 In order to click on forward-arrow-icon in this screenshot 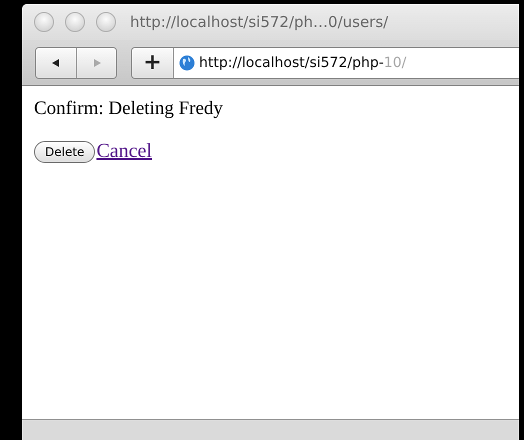, I will do `click(97, 63)`.